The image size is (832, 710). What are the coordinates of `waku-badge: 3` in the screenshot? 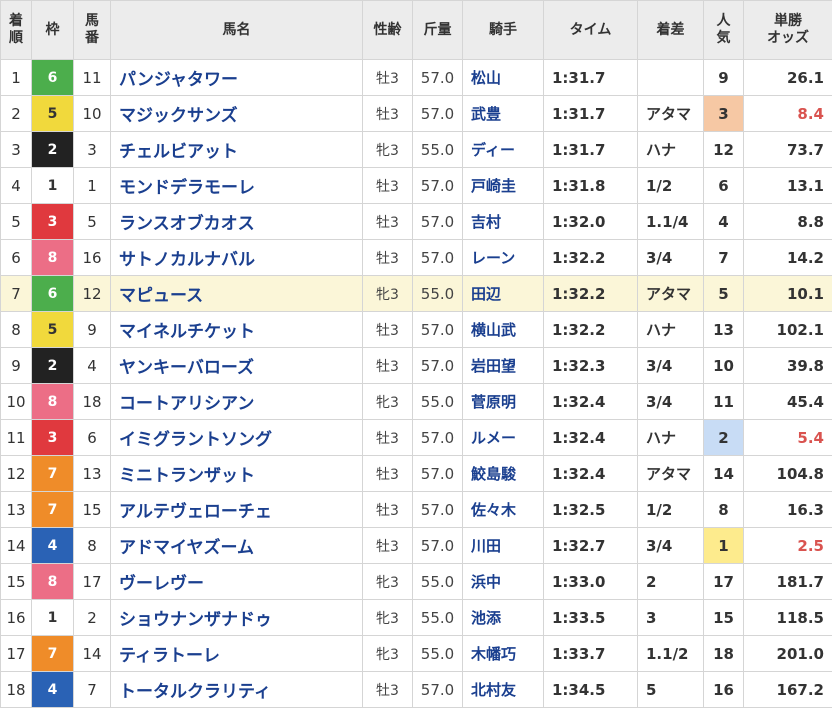 It's located at (52, 221).